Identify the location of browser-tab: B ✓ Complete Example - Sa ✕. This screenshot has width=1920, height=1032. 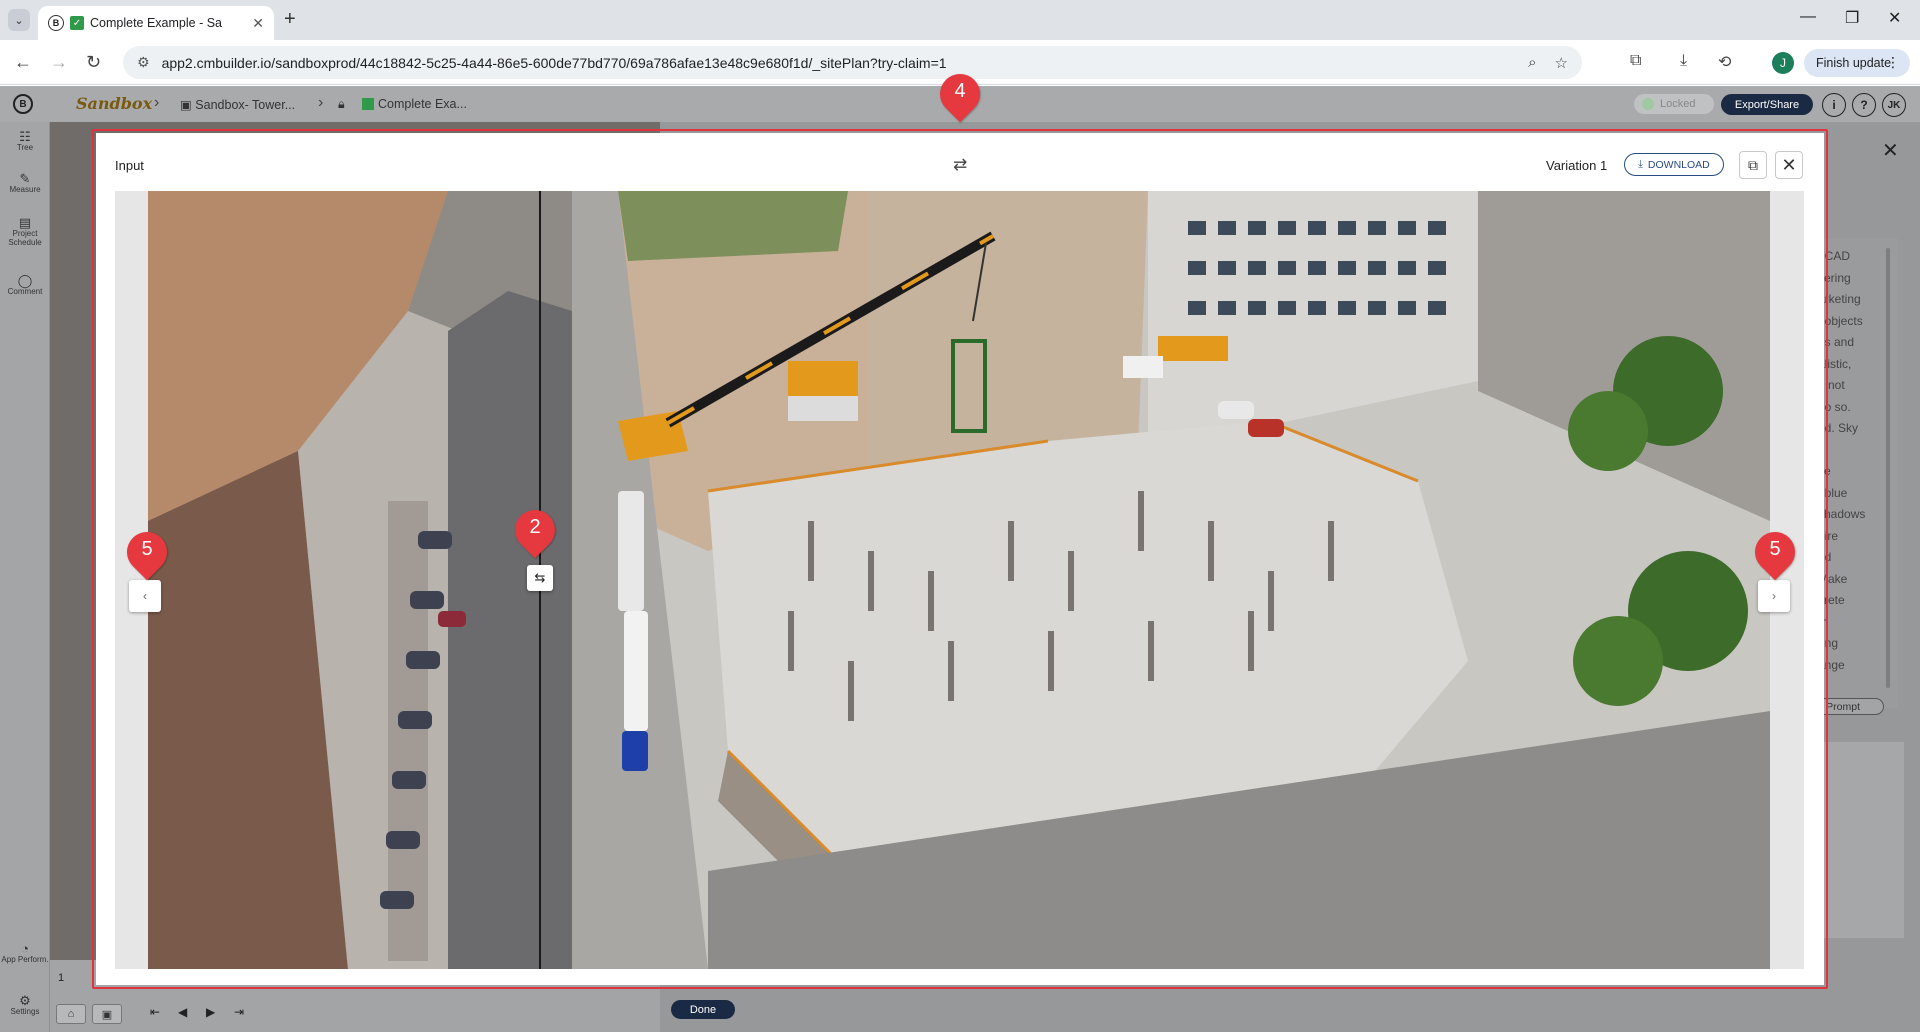
(156, 23).